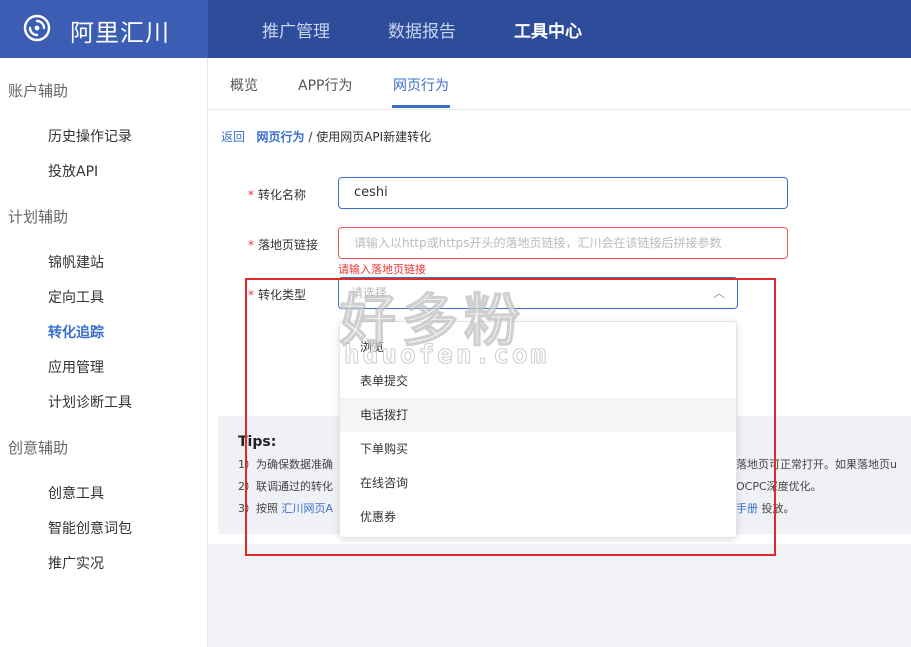 The width and height of the screenshot is (911, 647). What do you see at coordinates (779, 486) in the screenshot?
I see `tips-line-2-end: OCPC深度优化。` at bounding box center [779, 486].